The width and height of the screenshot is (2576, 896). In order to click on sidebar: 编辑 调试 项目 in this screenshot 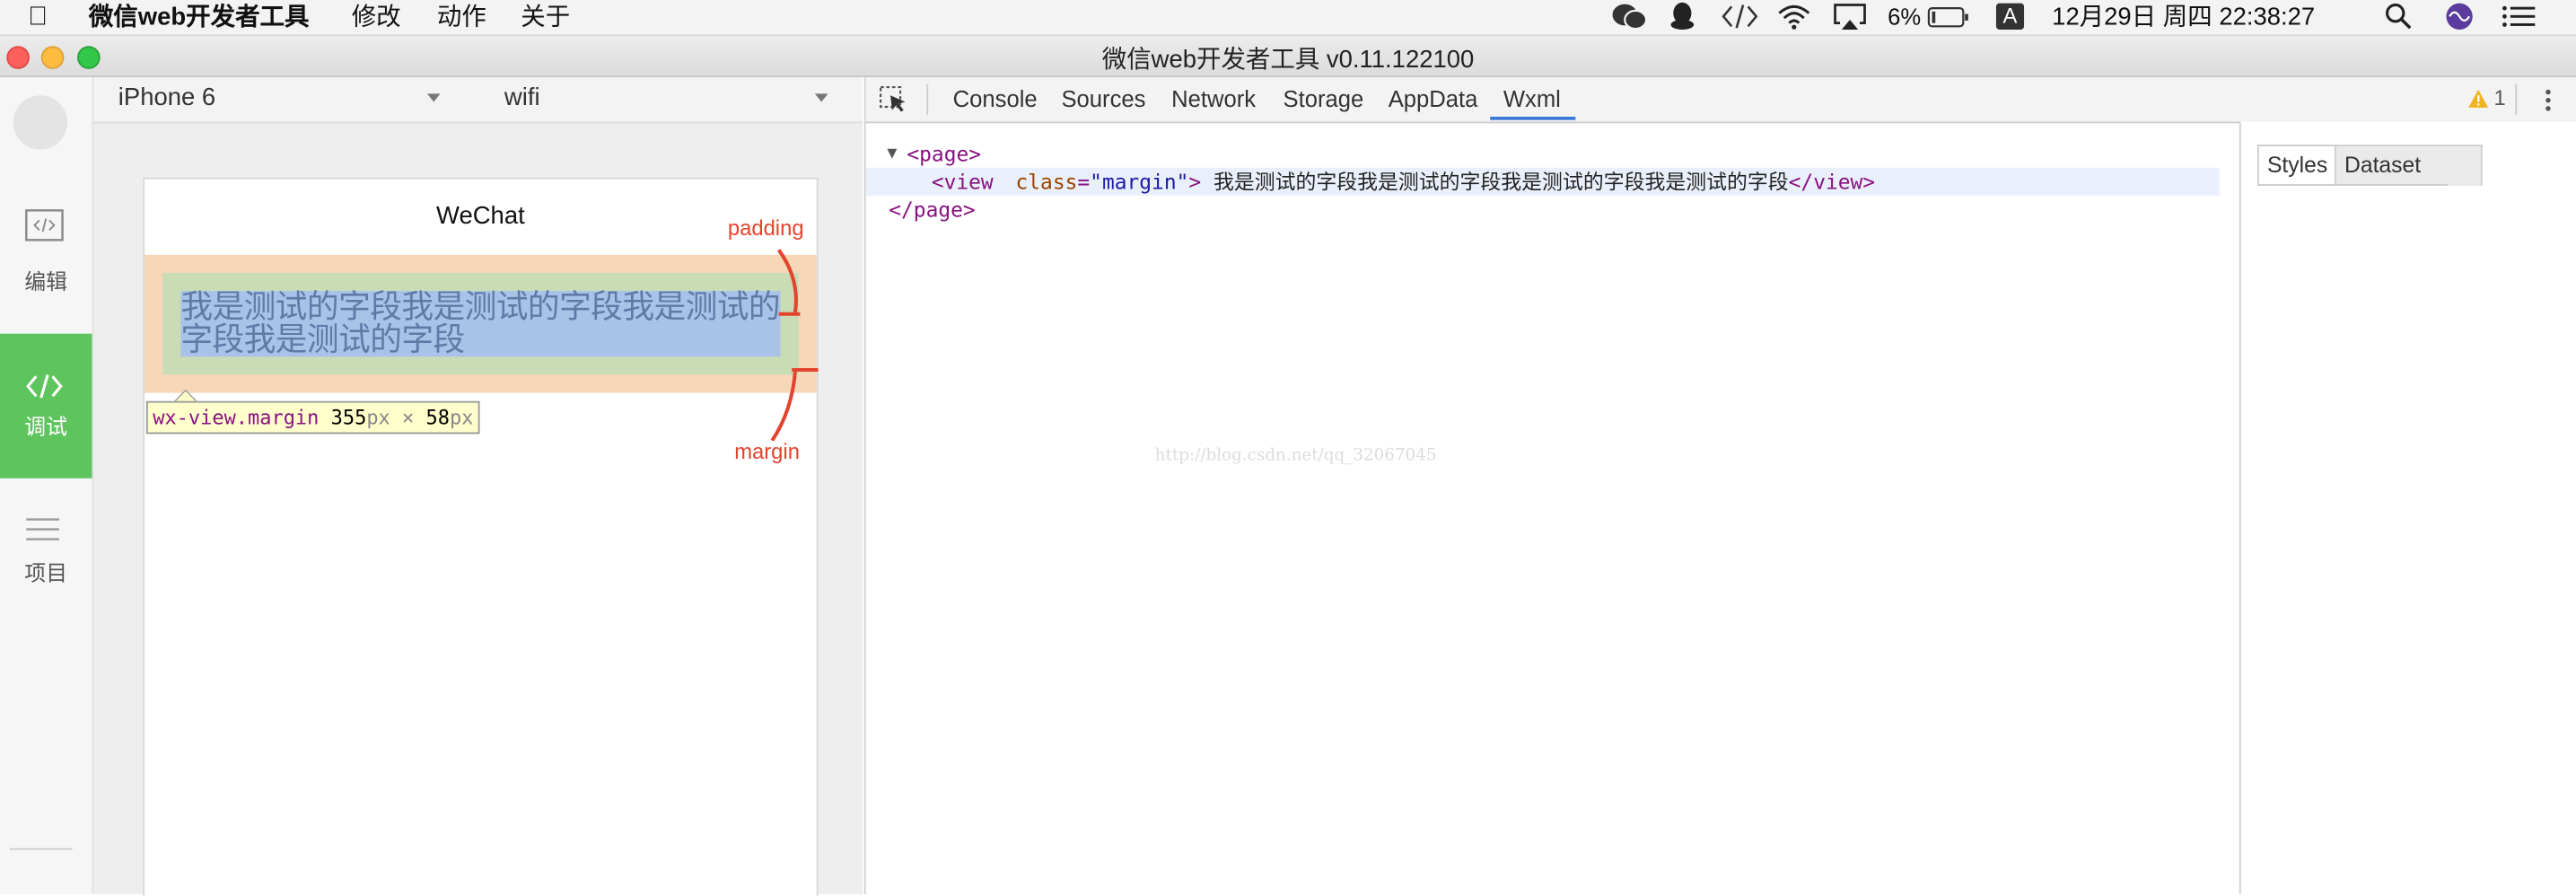, I will do `click(47, 486)`.